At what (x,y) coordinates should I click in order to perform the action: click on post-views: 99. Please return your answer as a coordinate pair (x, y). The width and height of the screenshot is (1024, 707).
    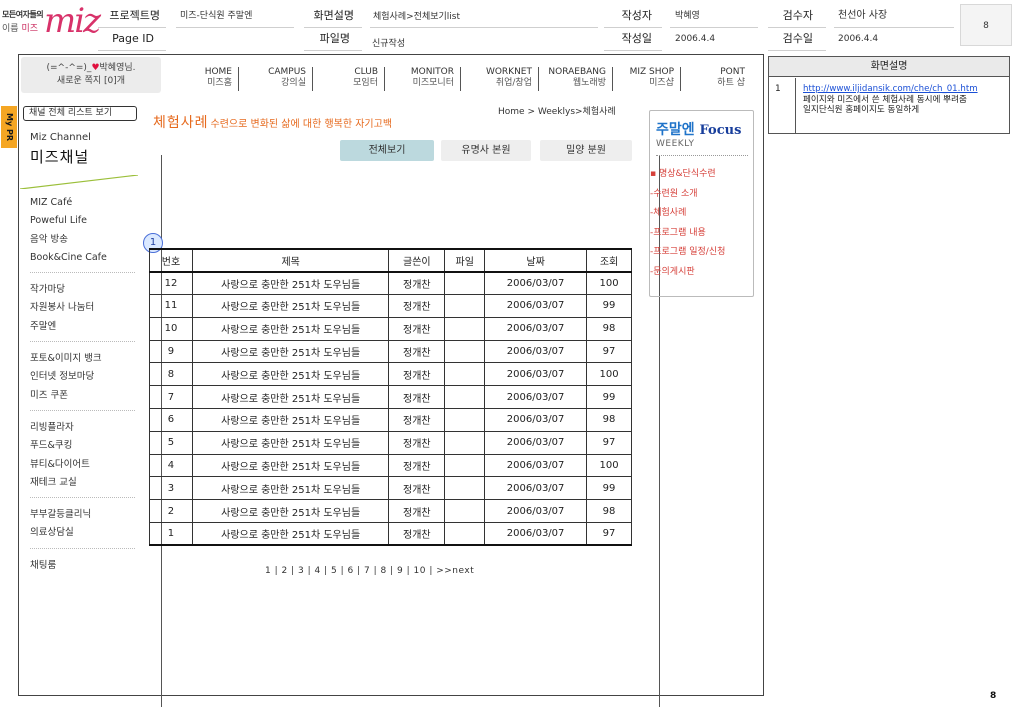
    Looking at the image, I should click on (609, 488).